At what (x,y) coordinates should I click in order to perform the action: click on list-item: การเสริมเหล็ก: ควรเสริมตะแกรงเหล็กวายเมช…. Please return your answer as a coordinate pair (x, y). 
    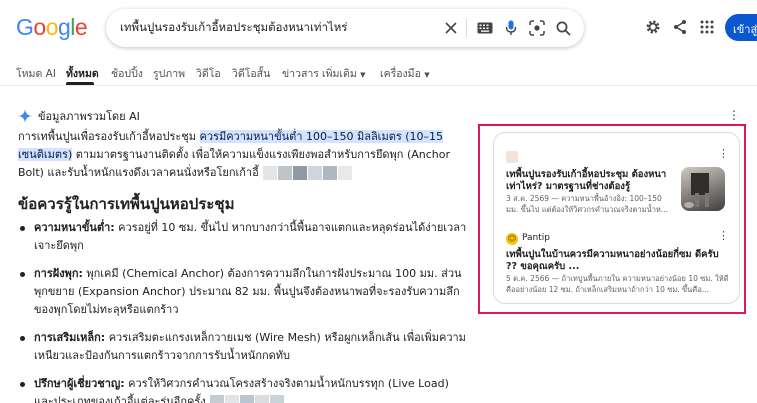
    Looking at the image, I should click on (244, 347).